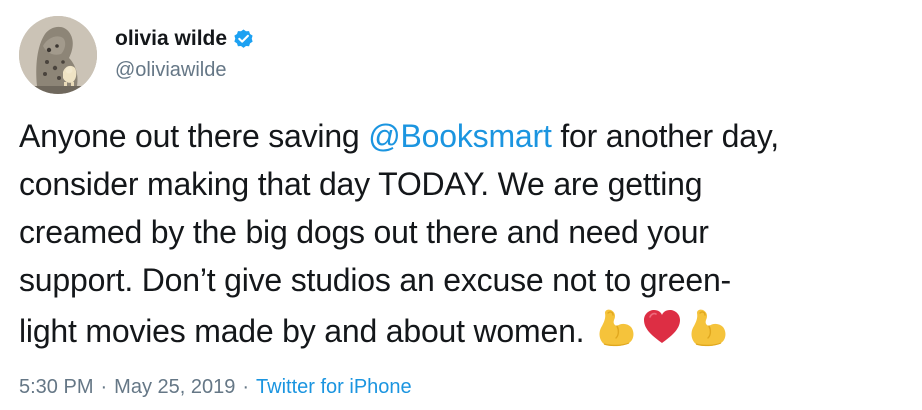 This screenshot has height=410, width=922. I want to click on tweet-line: light movies made by and about women., so click(469, 328).